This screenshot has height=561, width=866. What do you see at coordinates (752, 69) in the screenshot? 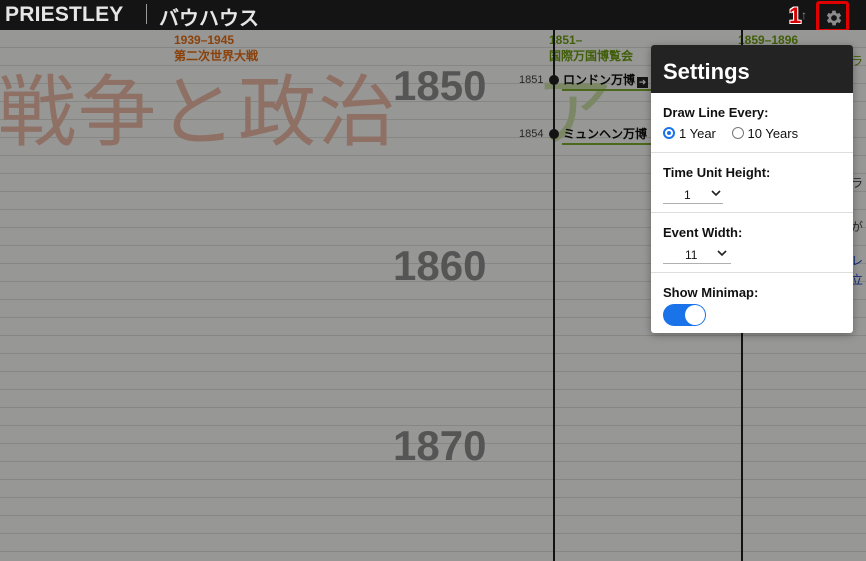
I see `settings-title: Settings` at bounding box center [752, 69].